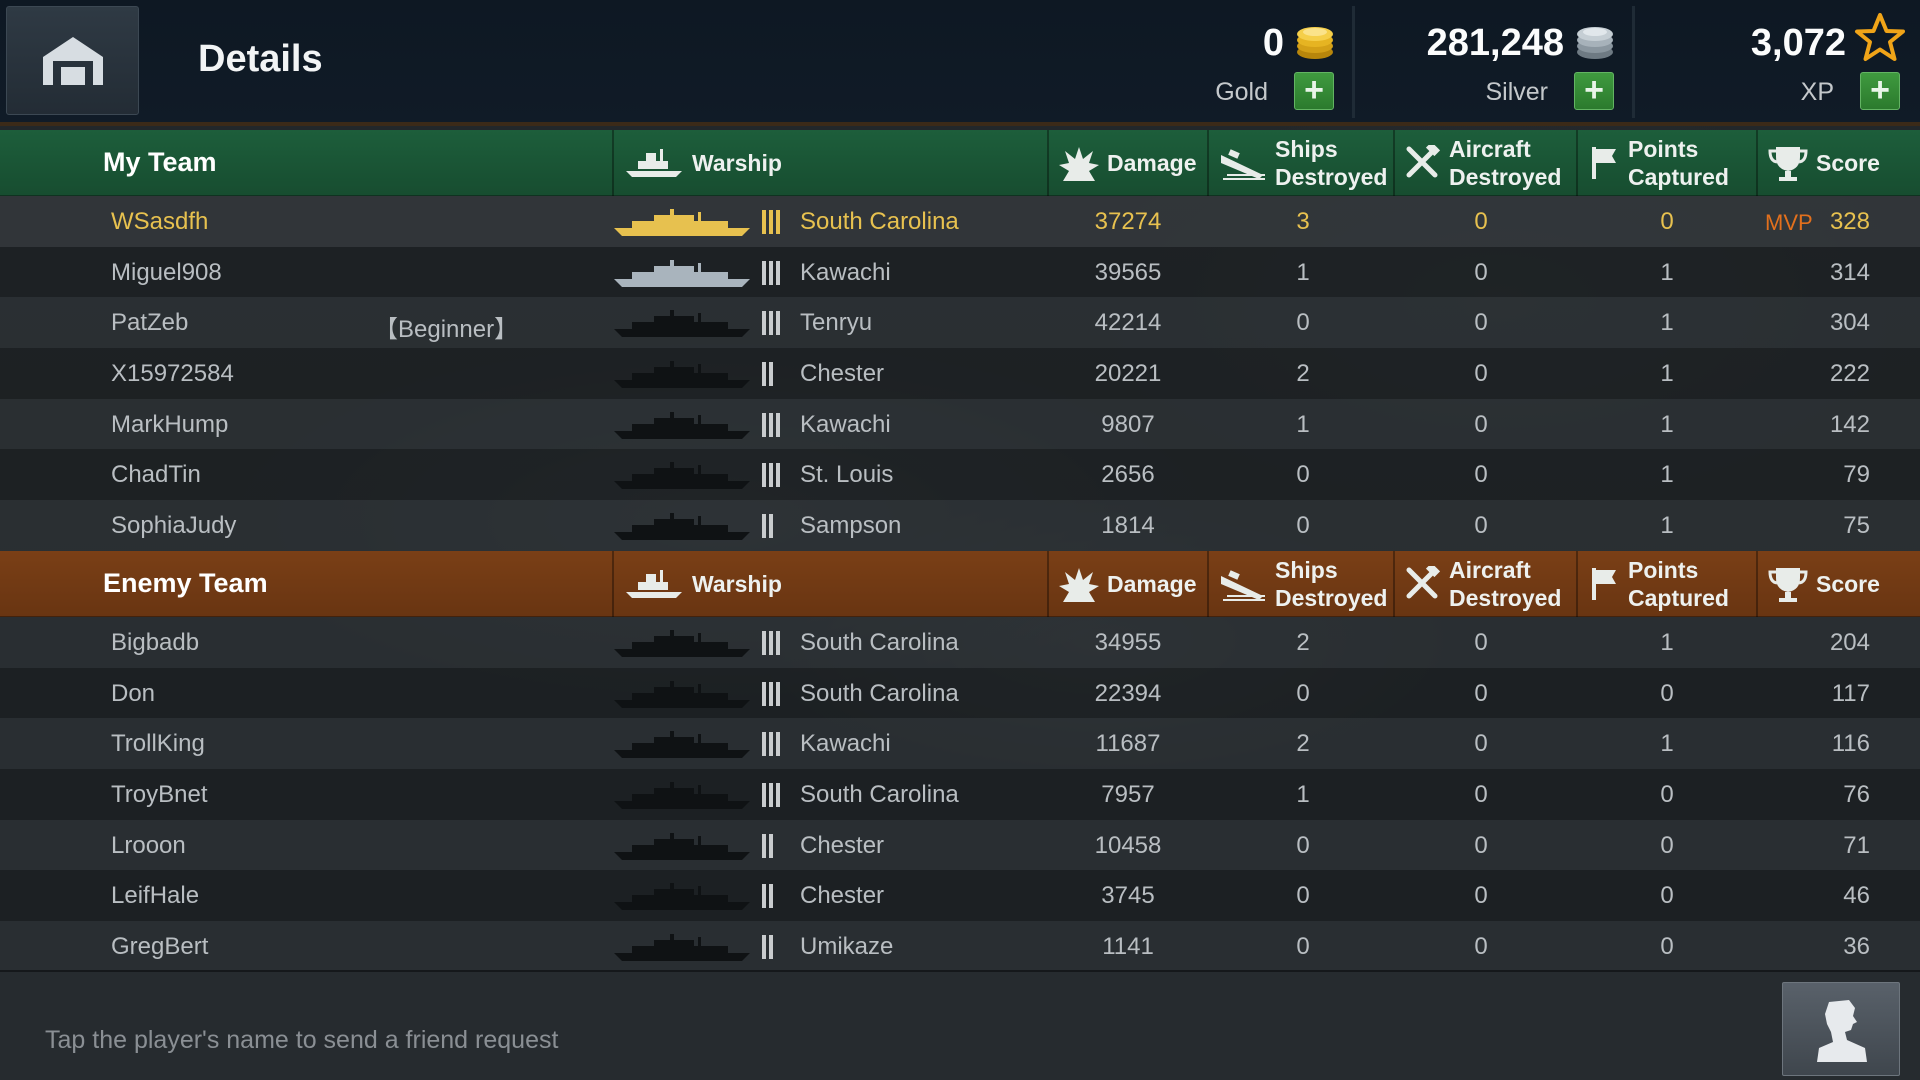 The width and height of the screenshot is (1920, 1080). Describe the element at coordinates (847, 946) in the screenshot. I see `ship-name: Umikaze` at that location.